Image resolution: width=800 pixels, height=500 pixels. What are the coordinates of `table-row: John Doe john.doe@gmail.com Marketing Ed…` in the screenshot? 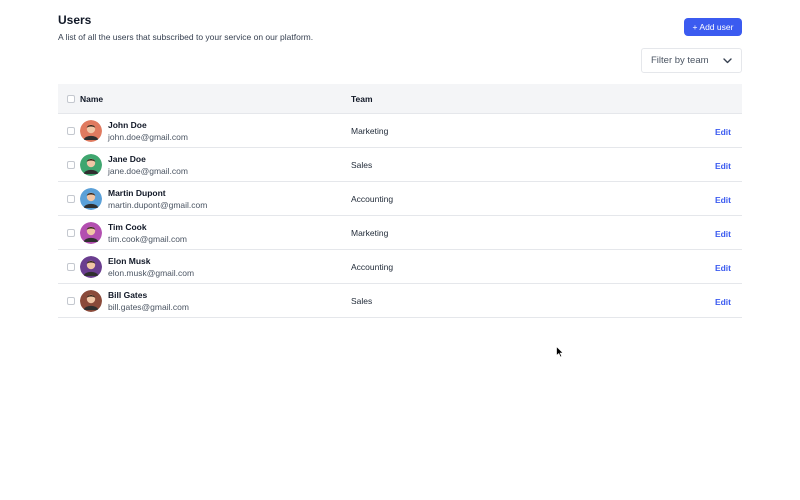 It's located at (400, 131).